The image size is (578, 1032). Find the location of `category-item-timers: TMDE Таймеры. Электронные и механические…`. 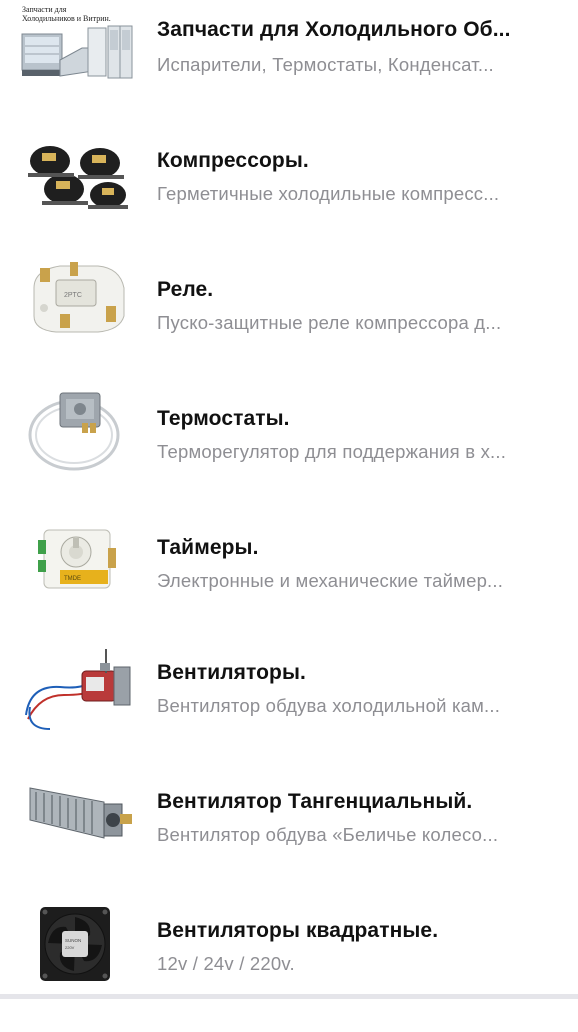

category-item-timers: TMDE Таймеры. Электронные и механические… is located at coordinates (289, 580).